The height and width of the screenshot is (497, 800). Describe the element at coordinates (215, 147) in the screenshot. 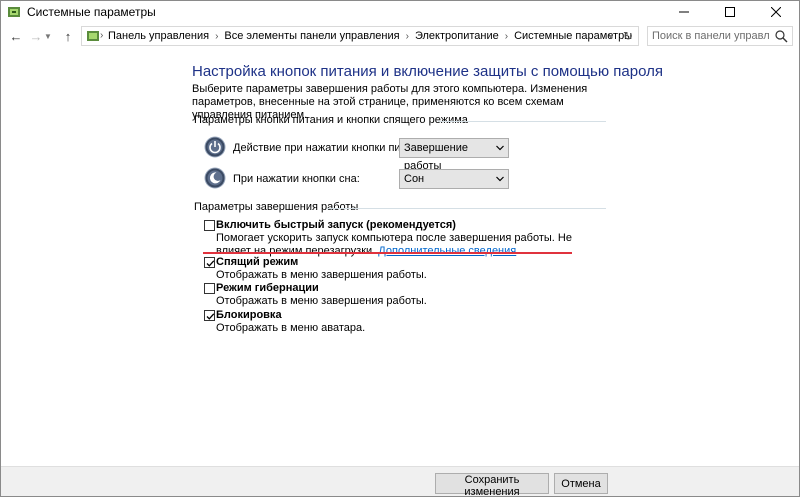

I see `power-icon` at that location.